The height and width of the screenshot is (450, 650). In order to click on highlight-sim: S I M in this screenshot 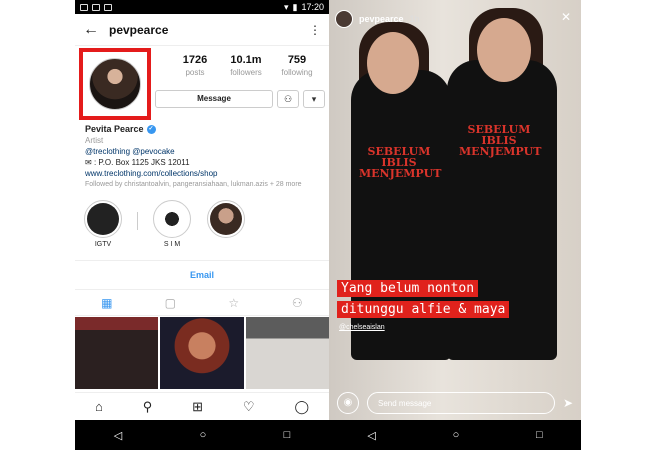, I will do `click(172, 224)`.